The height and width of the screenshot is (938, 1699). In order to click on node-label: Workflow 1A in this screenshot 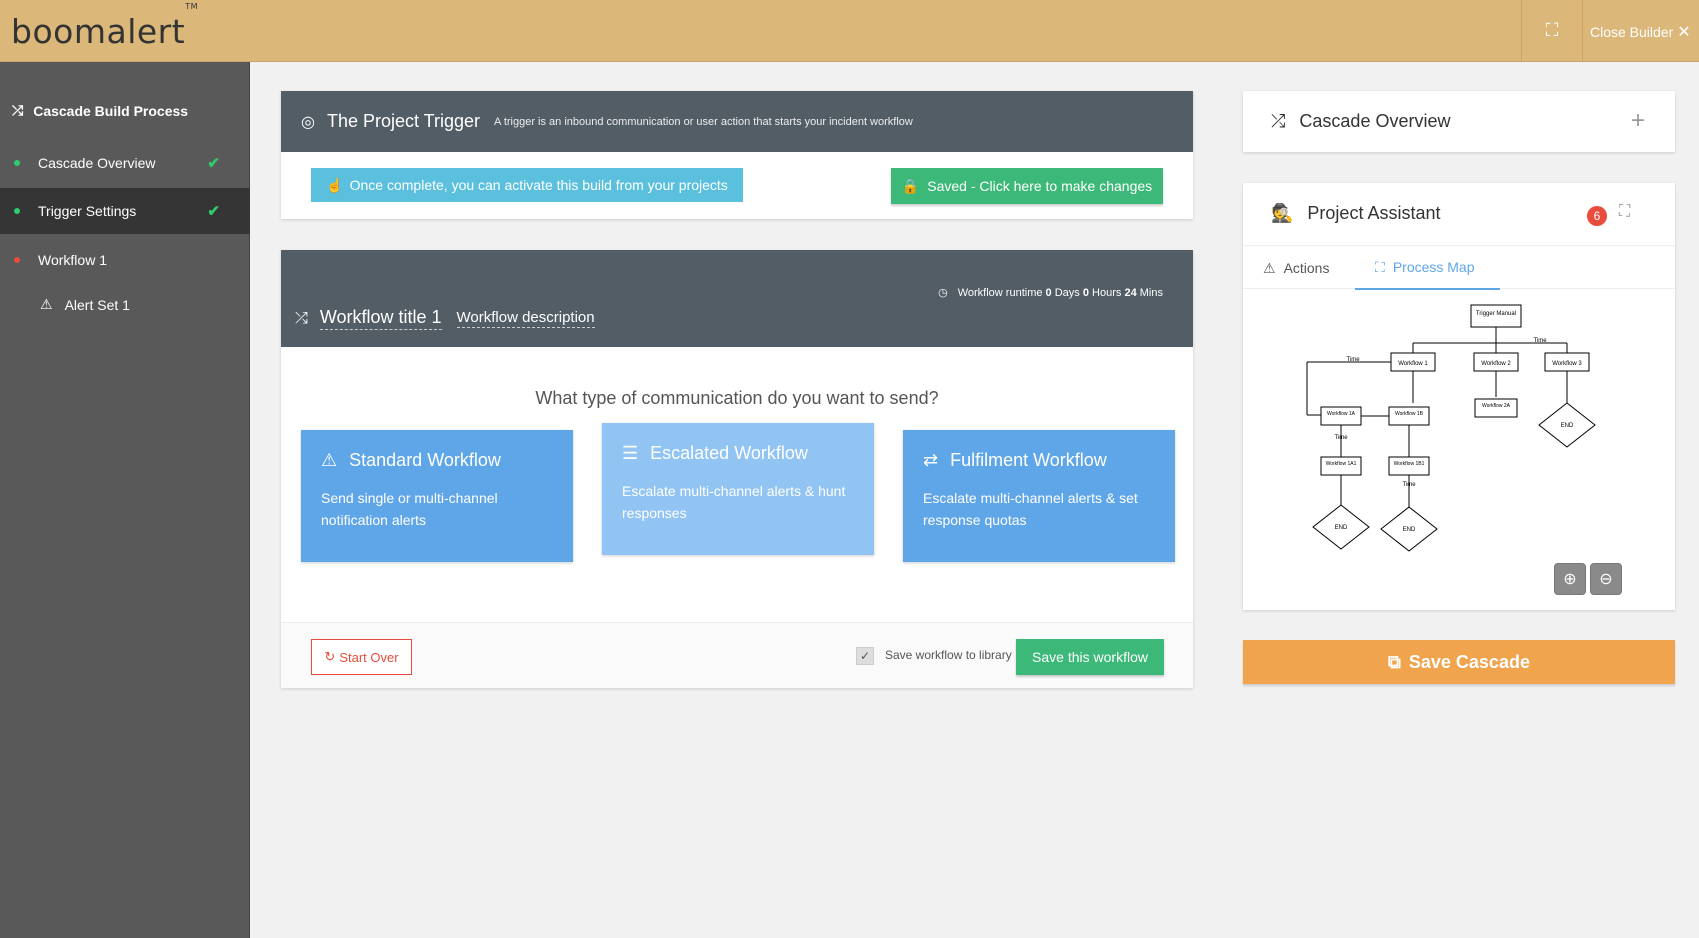, I will do `click(1341, 414)`.